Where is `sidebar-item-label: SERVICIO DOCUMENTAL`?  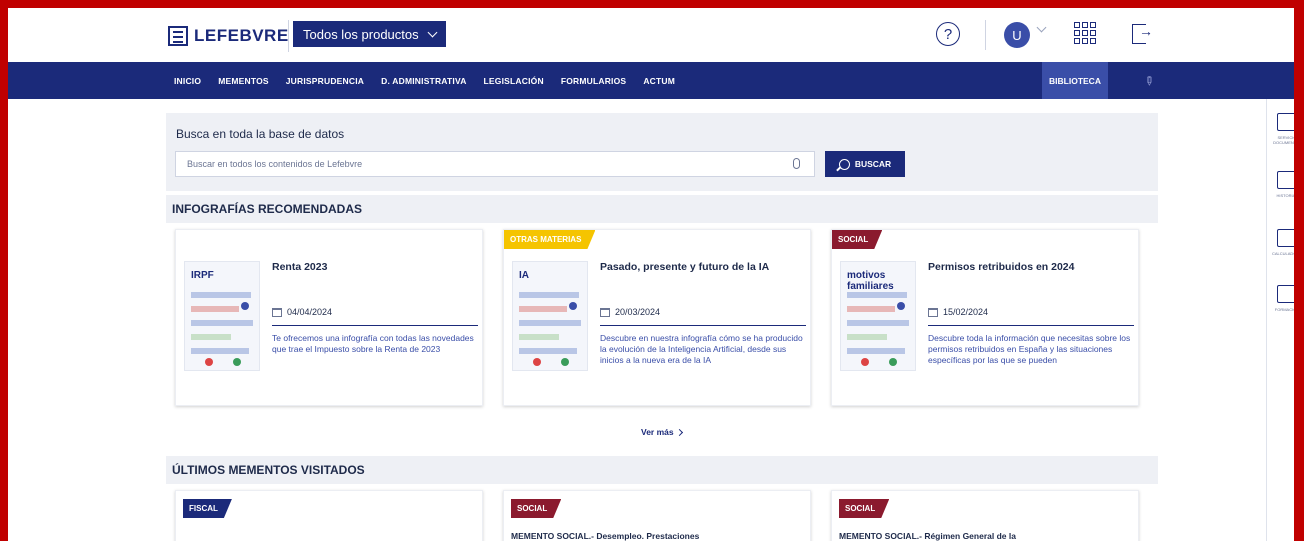 sidebar-item-label: SERVICIO DOCUMENTAL is located at coordinates (1287, 140).